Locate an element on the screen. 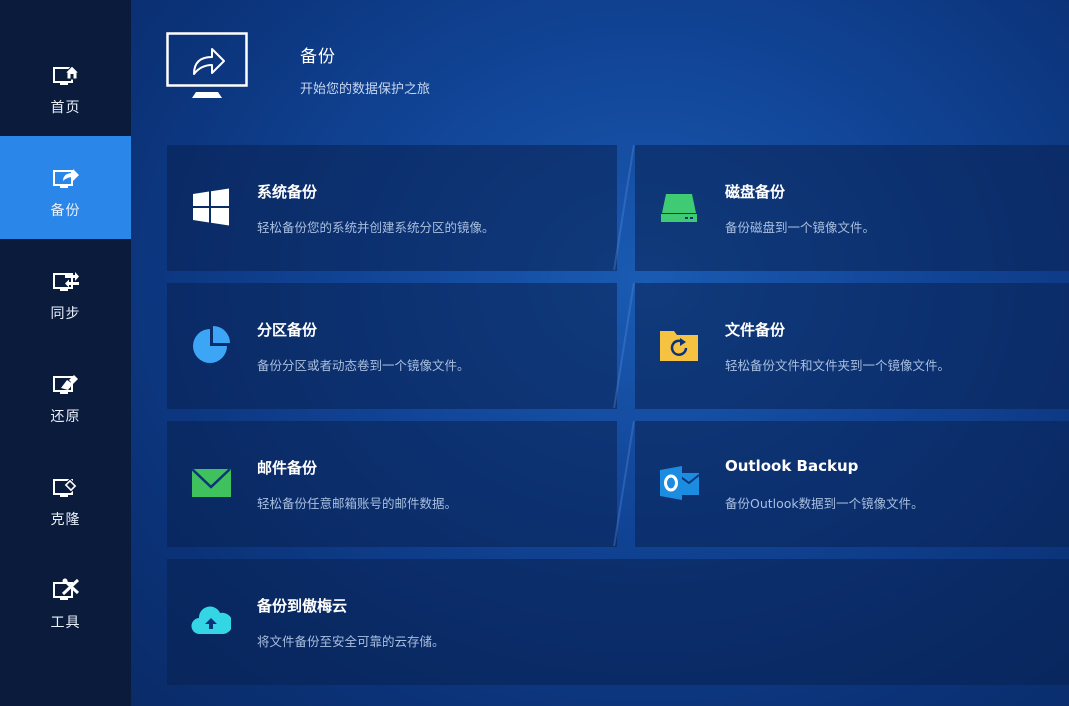  disk-icon is located at coordinates (679, 208).